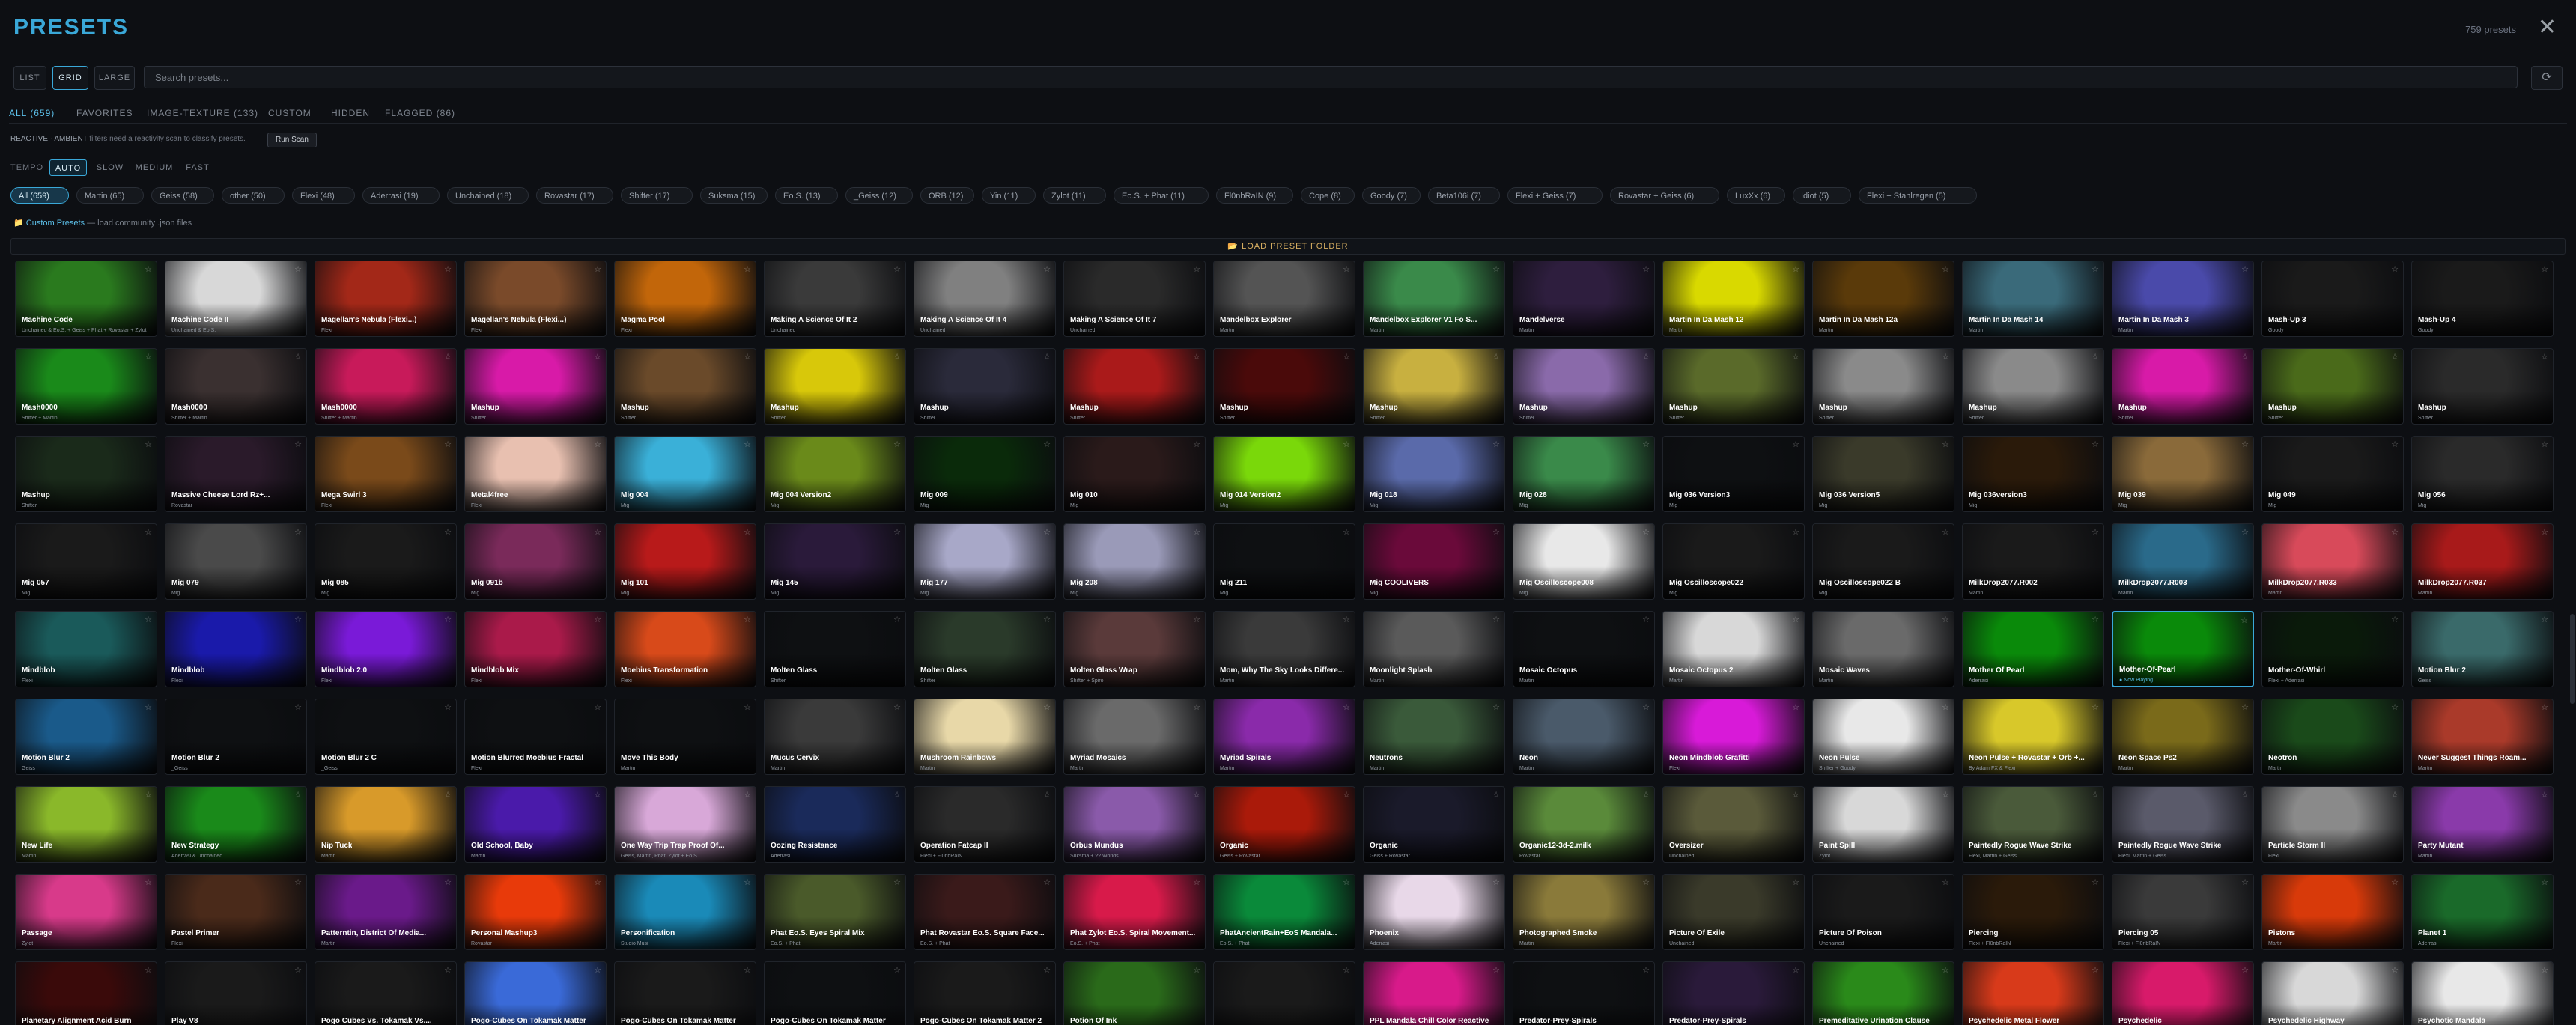 This screenshot has height=1025, width=2576. Describe the element at coordinates (110, 167) in the screenshot. I see `tempo-slow: SLOW` at that location.